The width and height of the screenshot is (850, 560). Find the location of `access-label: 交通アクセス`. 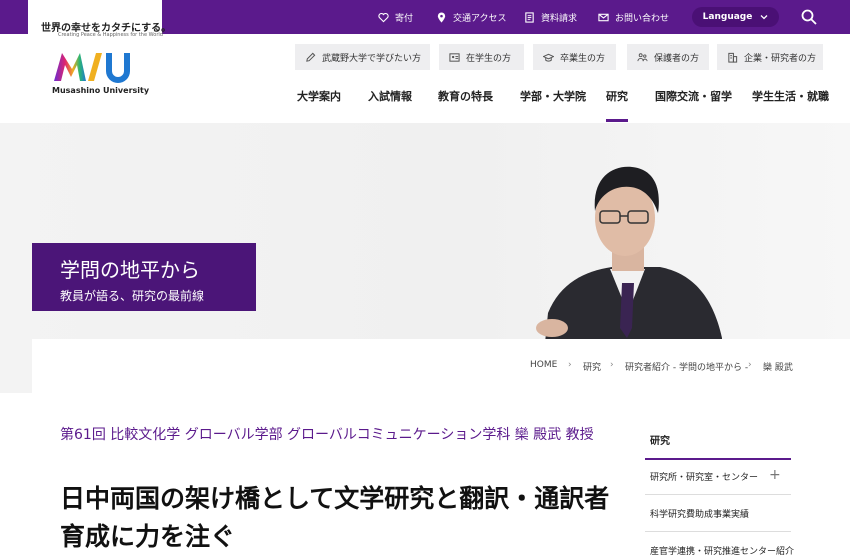

access-label: 交通アクセス is located at coordinates (480, 18).